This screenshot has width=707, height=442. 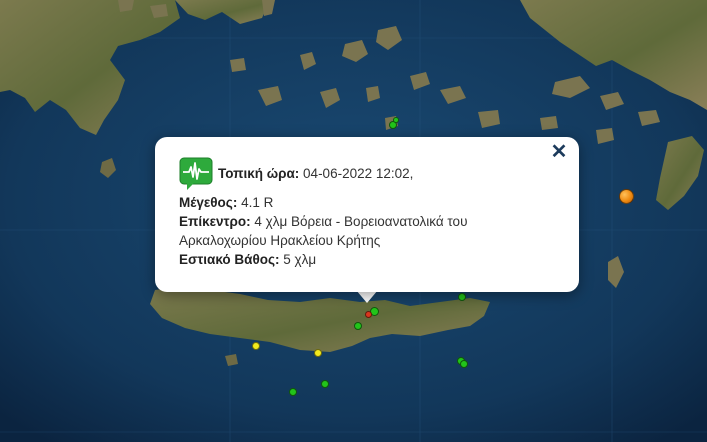 What do you see at coordinates (559, 152) in the screenshot?
I see `close-icon: ✕` at bounding box center [559, 152].